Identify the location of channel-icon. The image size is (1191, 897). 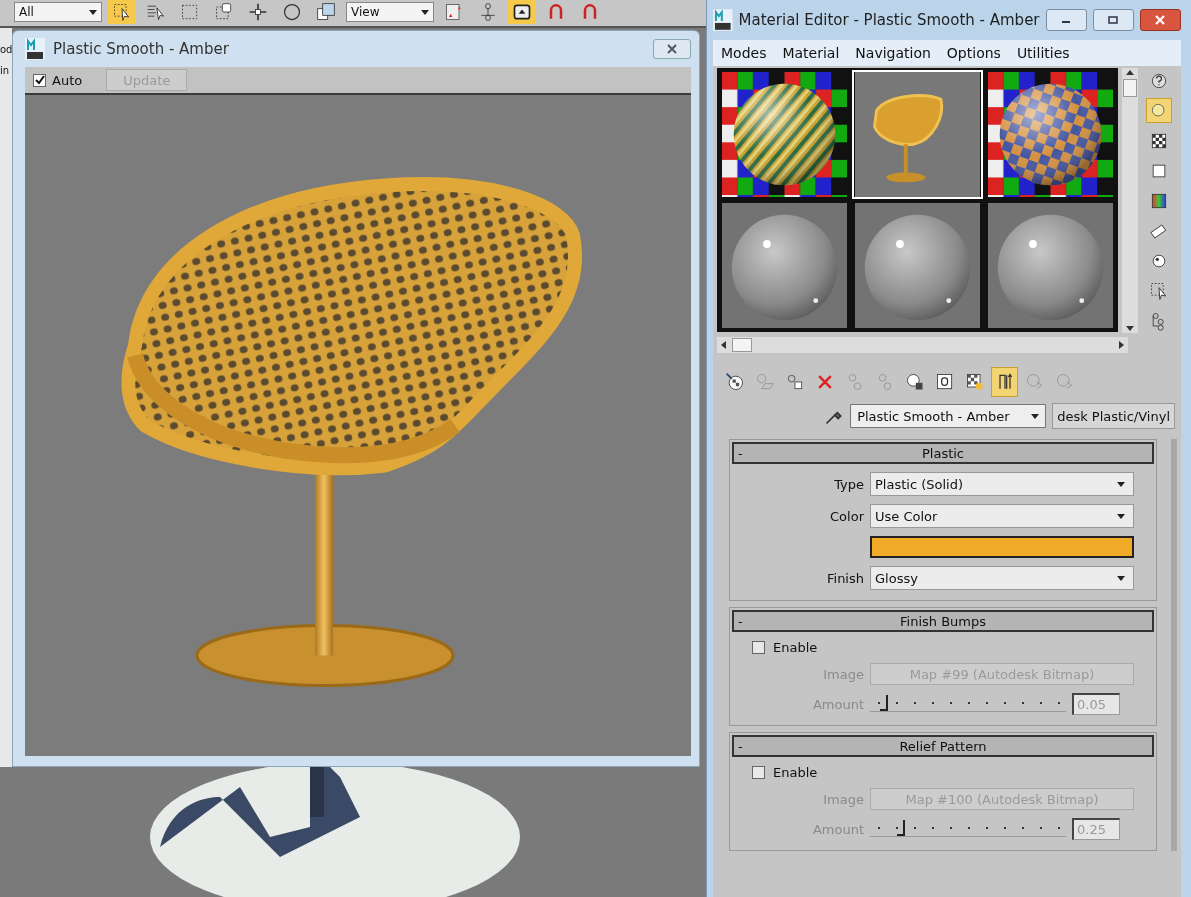
(944, 382).